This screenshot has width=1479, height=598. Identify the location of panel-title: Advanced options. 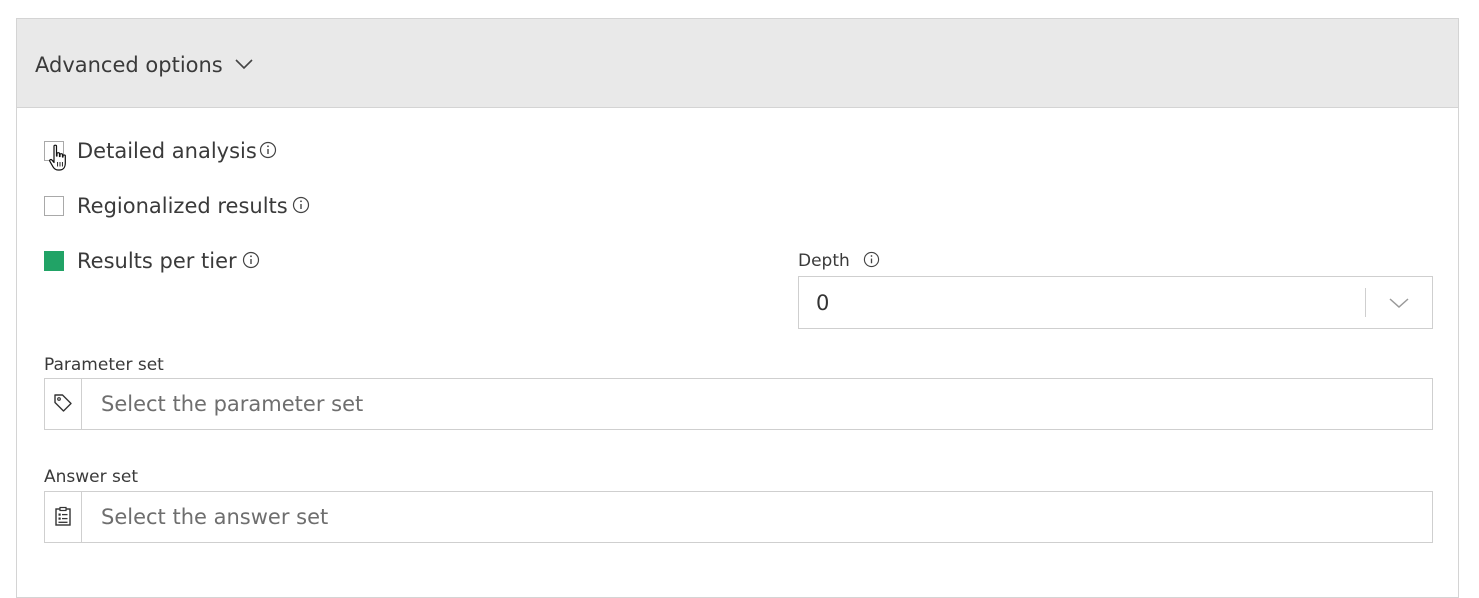
(129, 65).